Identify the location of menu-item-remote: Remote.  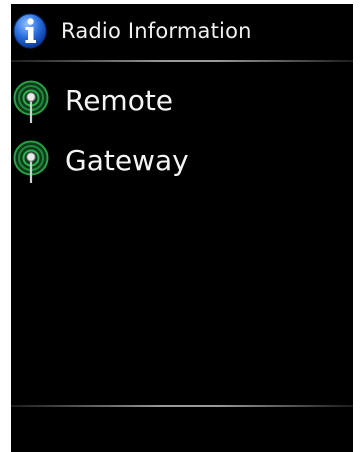
(182, 102).